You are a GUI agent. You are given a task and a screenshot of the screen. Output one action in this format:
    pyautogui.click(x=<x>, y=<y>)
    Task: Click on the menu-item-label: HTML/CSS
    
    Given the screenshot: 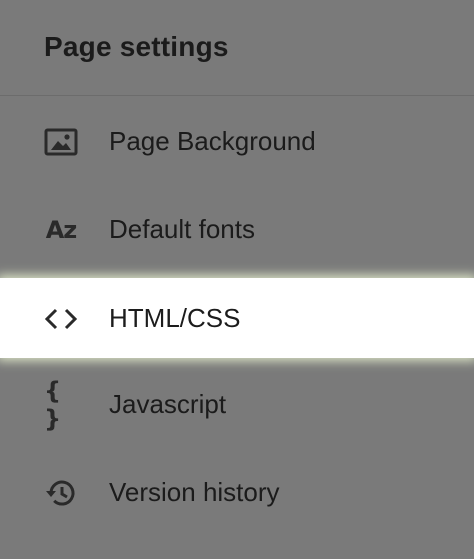 What is the action you would take?
    pyautogui.click(x=175, y=318)
    